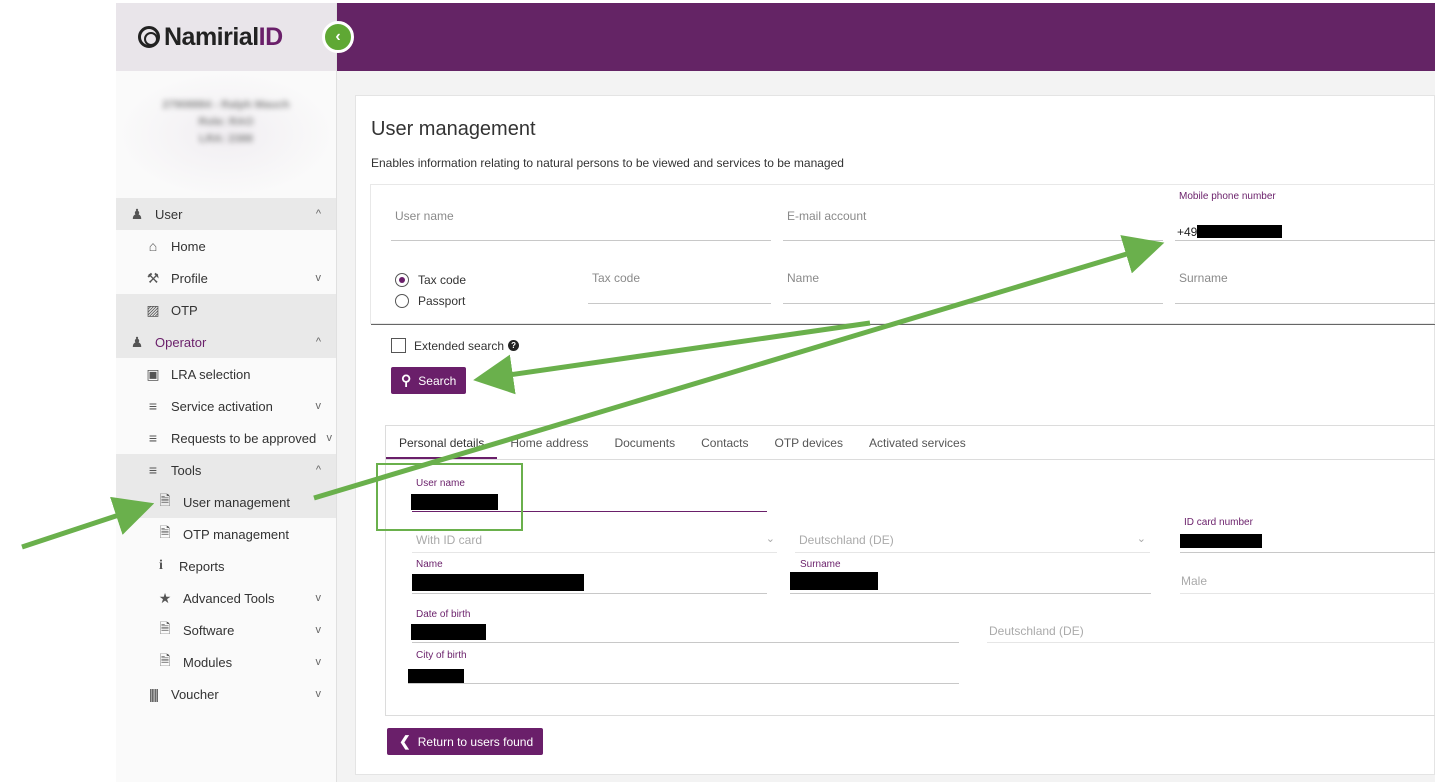 The width and height of the screenshot is (1435, 782). What do you see at coordinates (429, 564) in the screenshot?
I see `detail-name-label: Name` at bounding box center [429, 564].